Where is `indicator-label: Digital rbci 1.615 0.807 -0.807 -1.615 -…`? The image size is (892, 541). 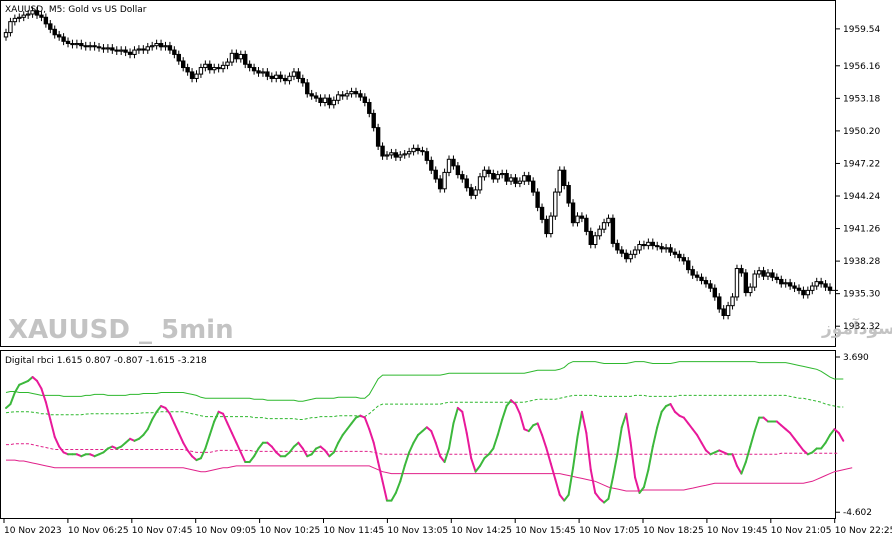 indicator-label: Digital rbci 1.615 0.807 -0.807 -1.615 -… is located at coordinates (106, 361).